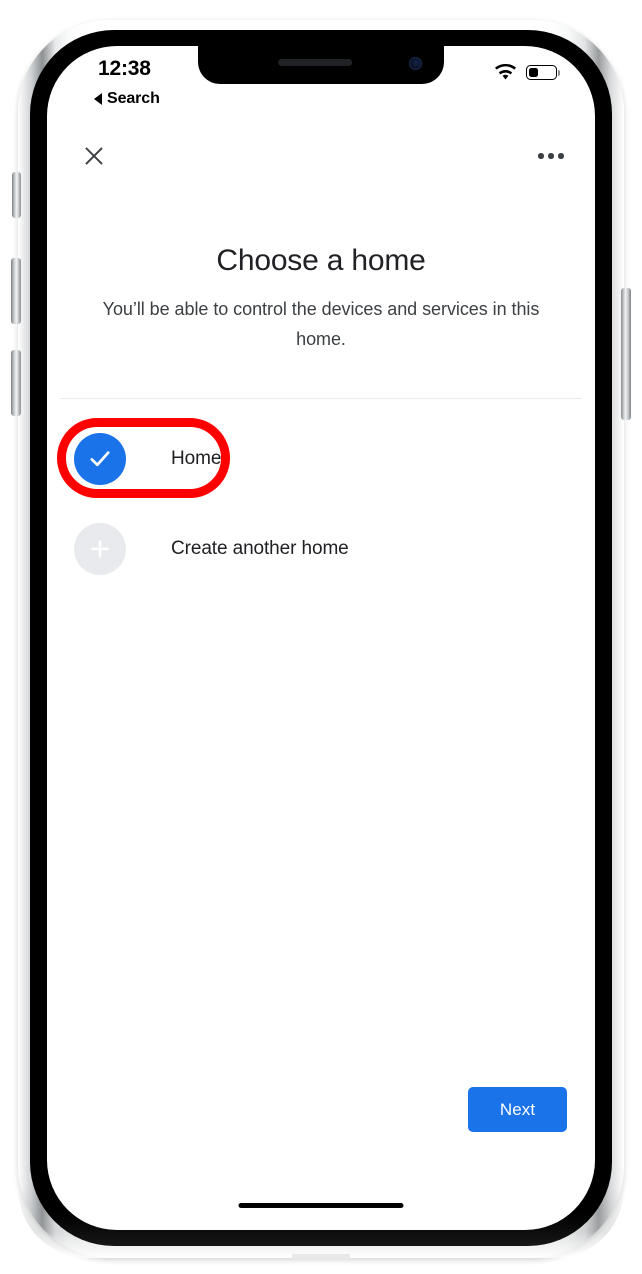 This screenshot has height=1274, width=642. Describe the element at coordinates (16, 195) in the screenshot. I see `mute-switch-button` at that location.